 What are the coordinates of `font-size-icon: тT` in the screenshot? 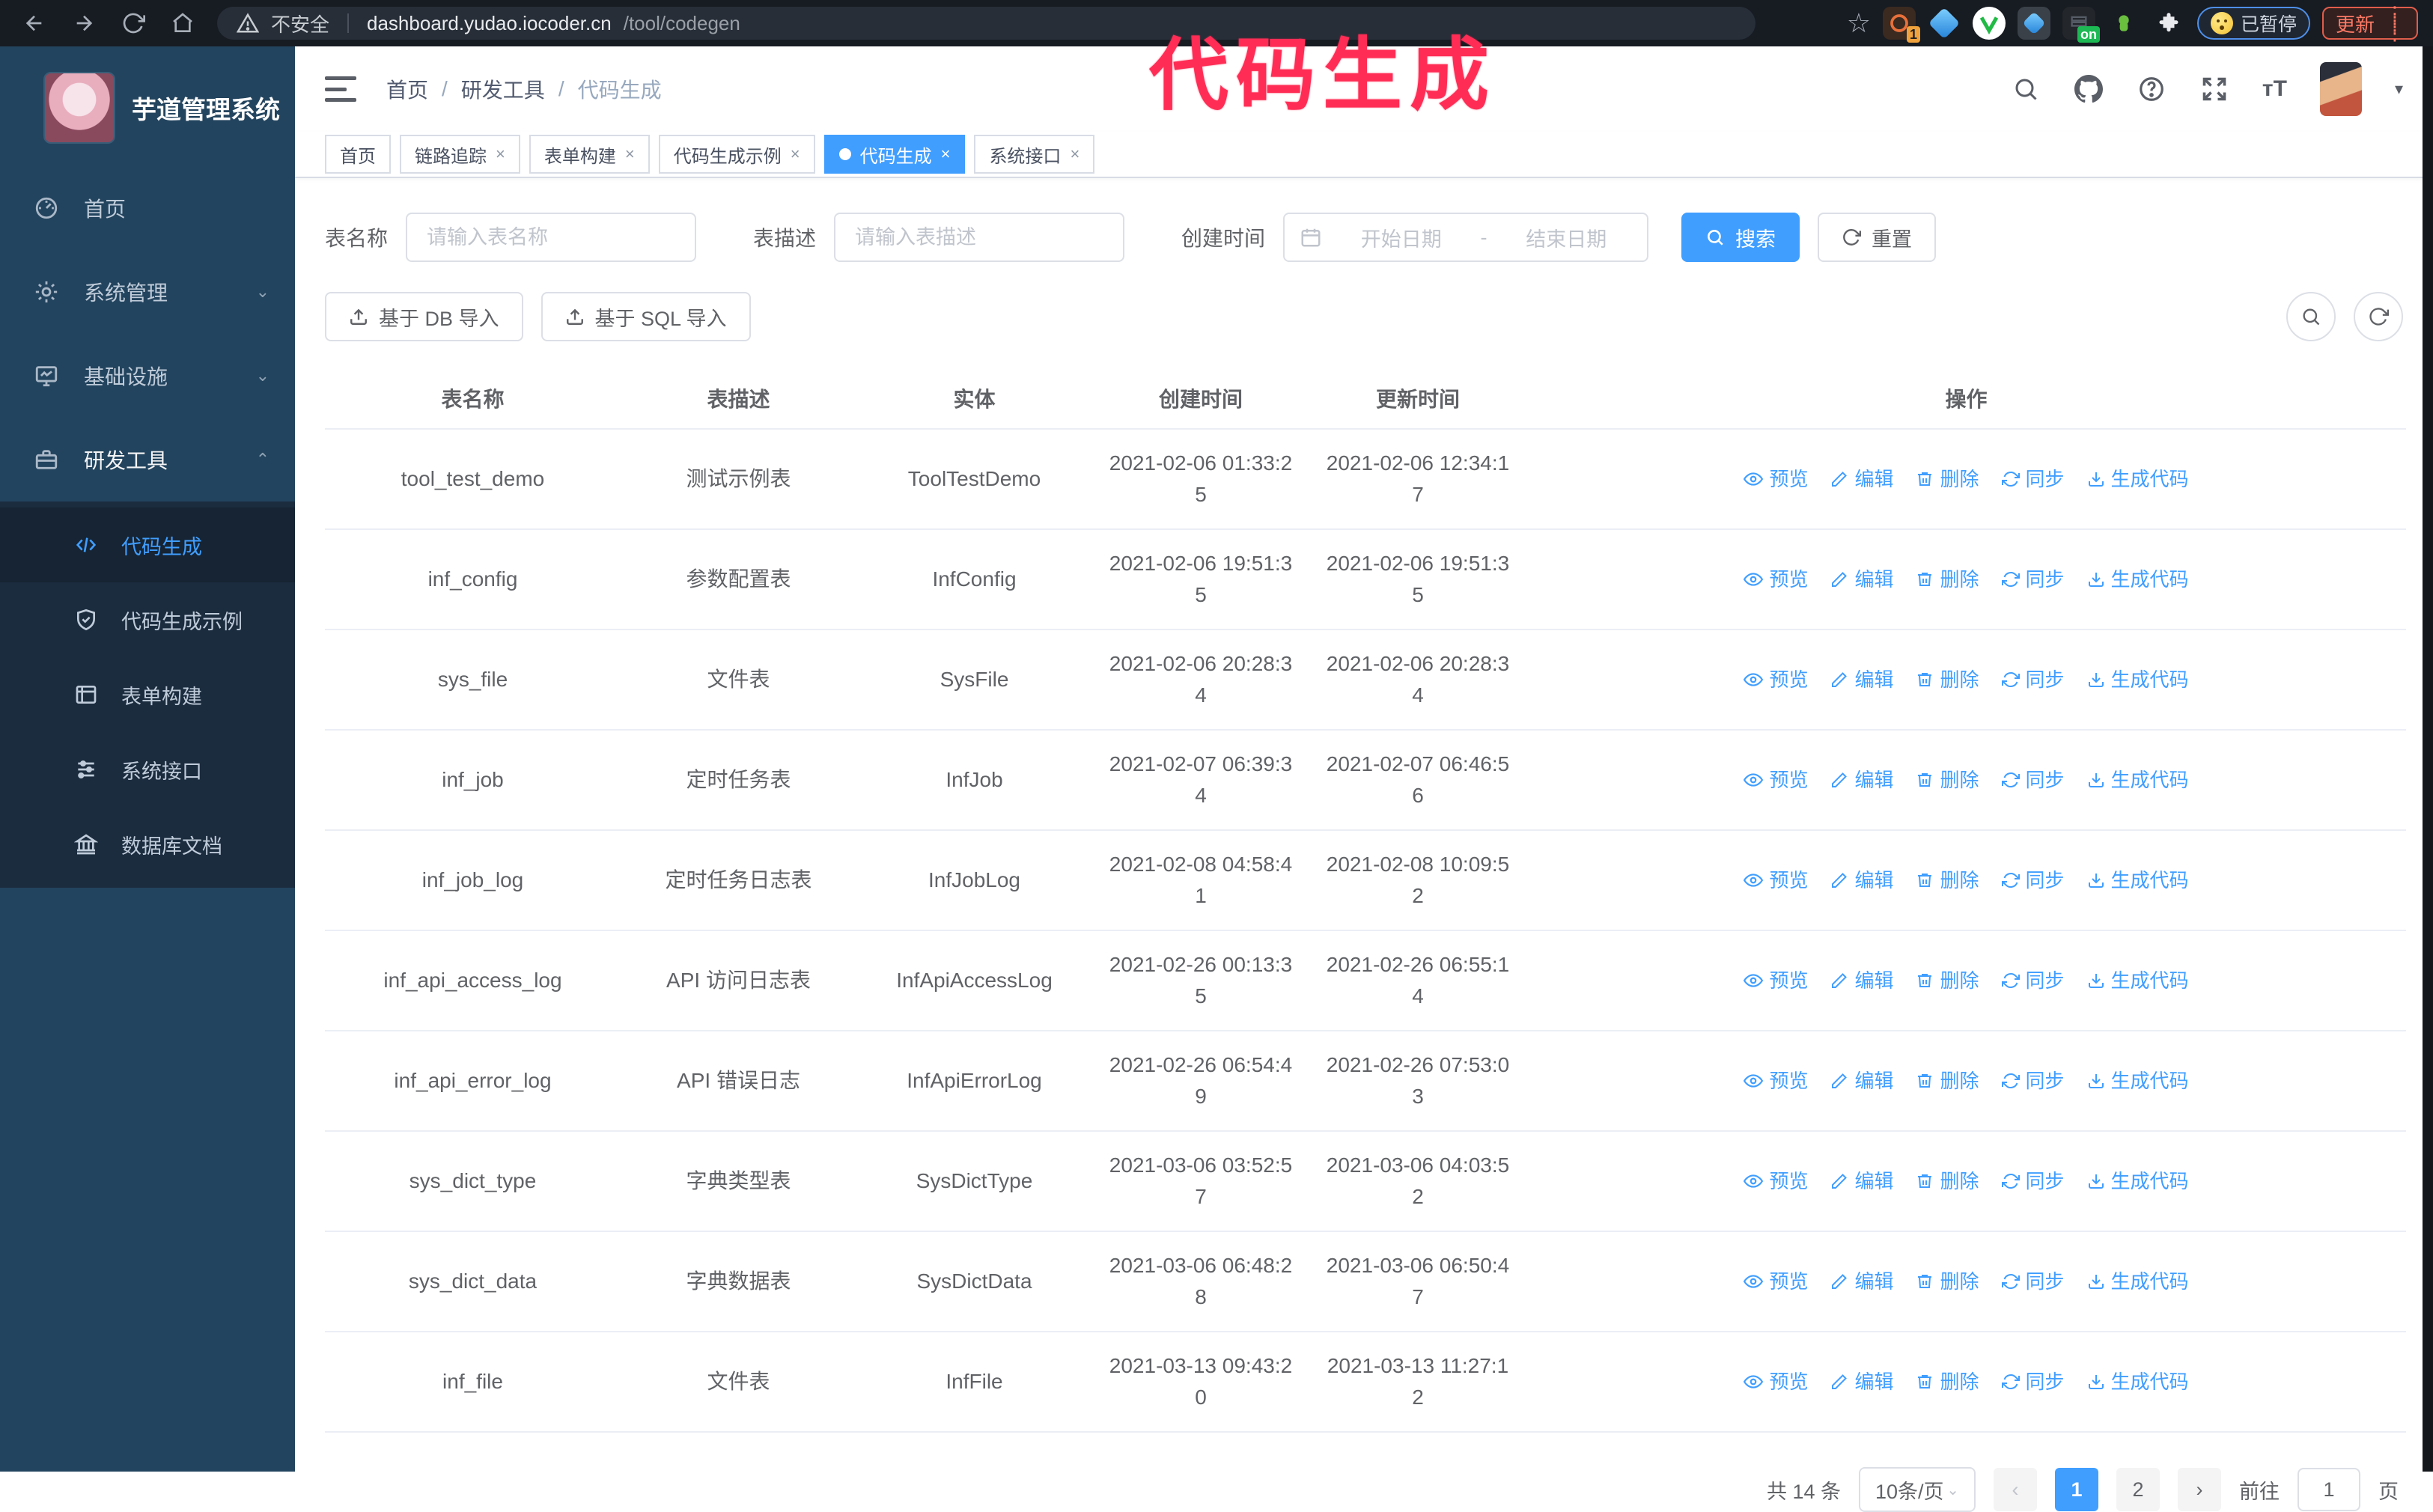 It's located at (2274, 89).